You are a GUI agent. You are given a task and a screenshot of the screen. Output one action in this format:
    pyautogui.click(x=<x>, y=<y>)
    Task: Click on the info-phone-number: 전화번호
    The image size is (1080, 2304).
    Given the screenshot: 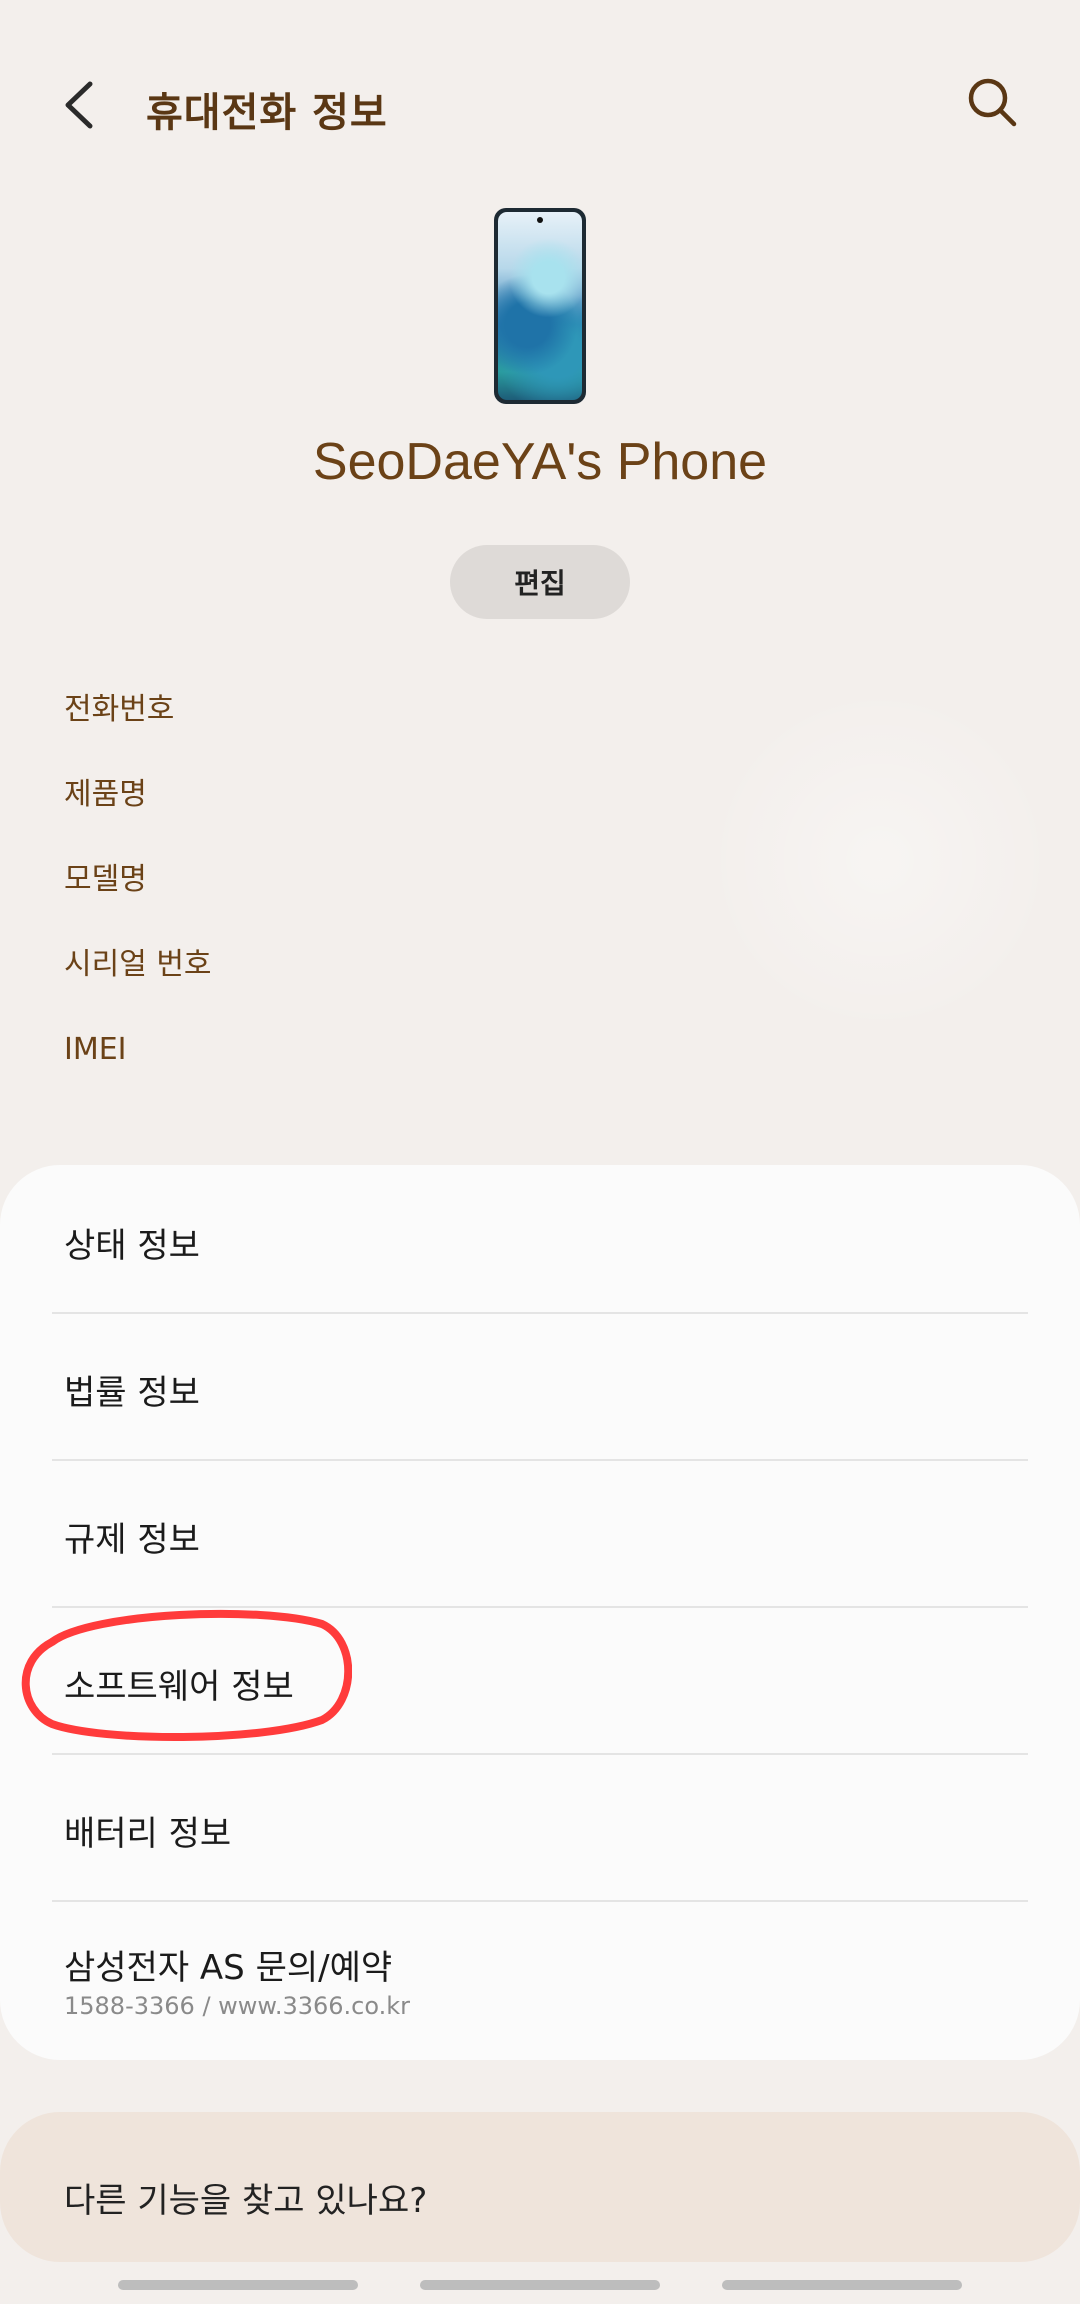 What is the action you would take?
    pyautogui.click(x=138, y=732)
    